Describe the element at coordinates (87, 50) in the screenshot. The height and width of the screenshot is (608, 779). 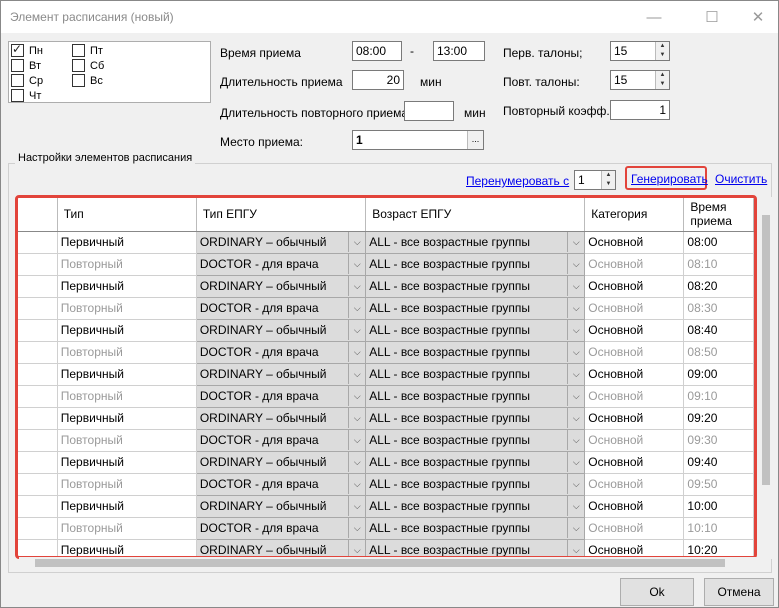
I see `day-friday: Пт` at that location.